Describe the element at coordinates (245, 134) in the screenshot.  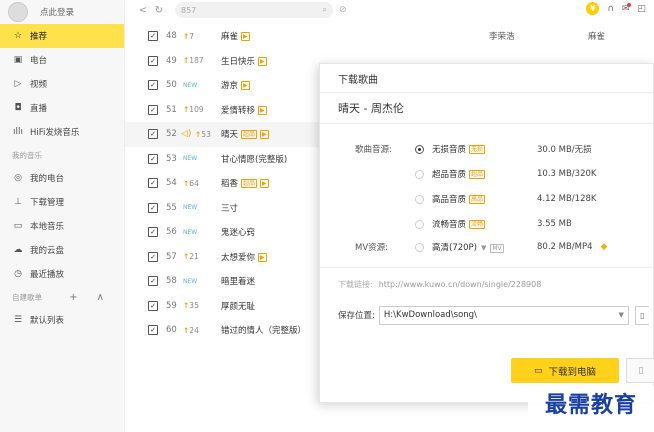
I see `song-title: 晴天 超品 ▶` at that location.